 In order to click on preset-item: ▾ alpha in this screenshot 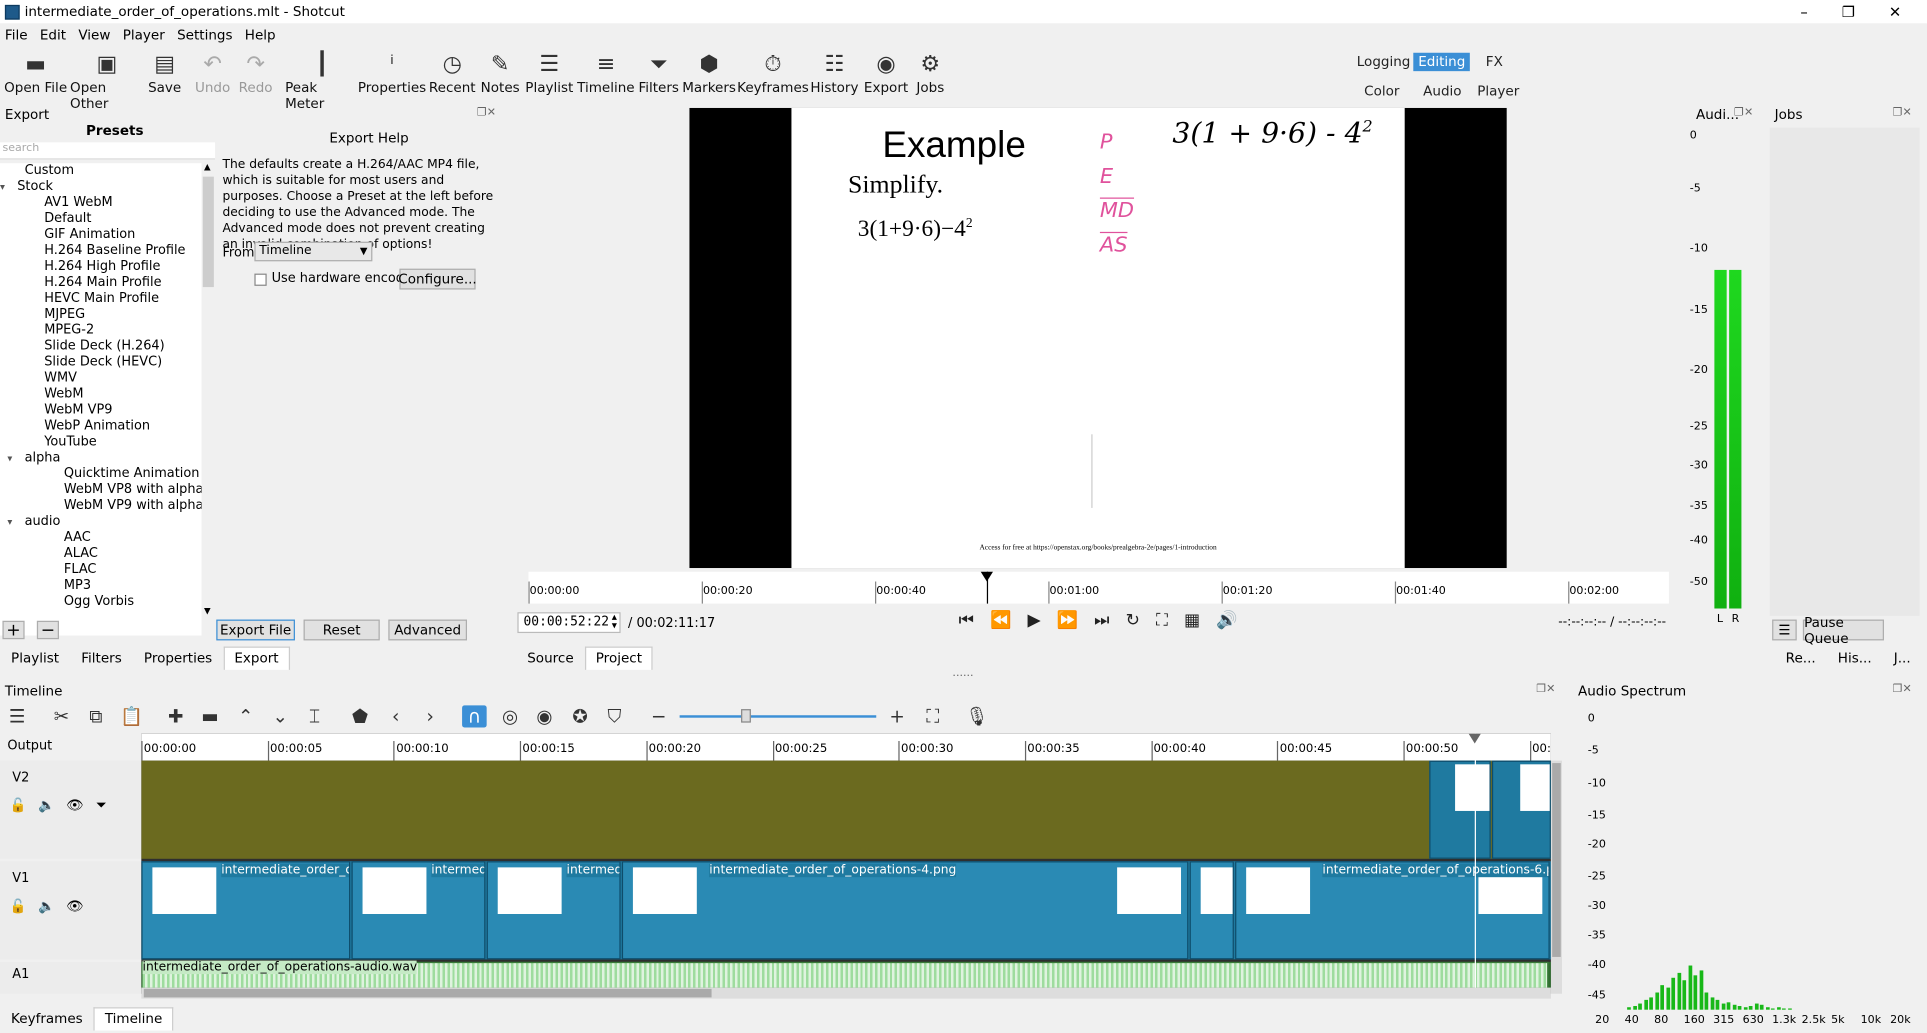, I will do `click(101, 458)`.